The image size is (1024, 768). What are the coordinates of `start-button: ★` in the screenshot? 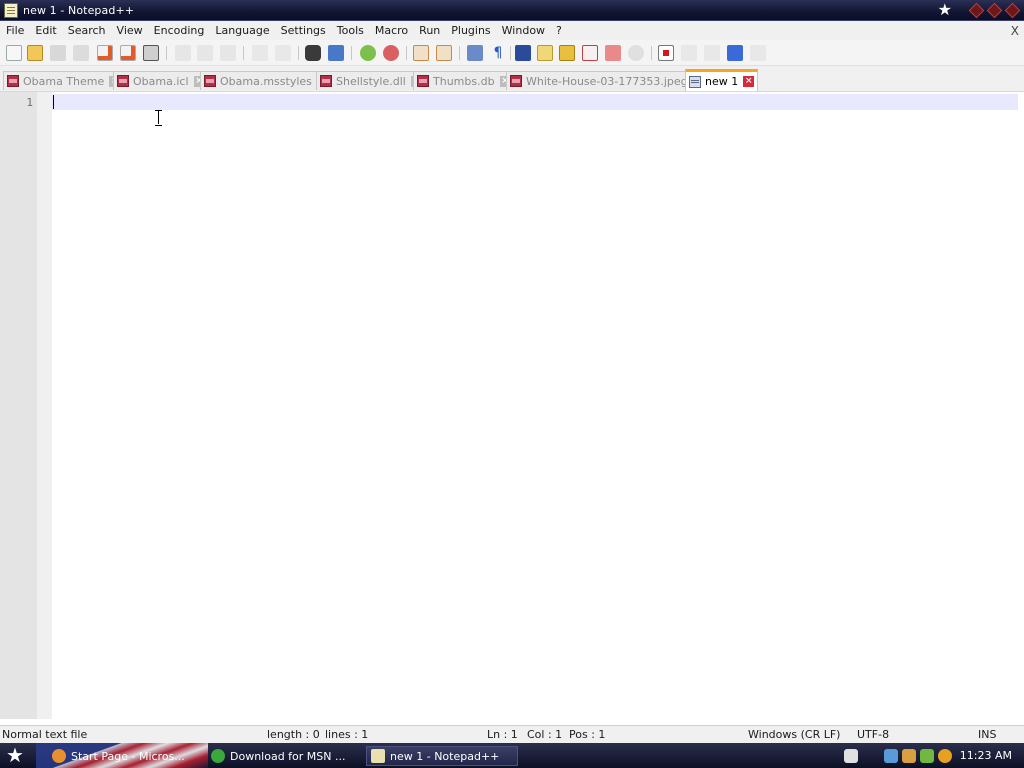 It's located at (15, 755).